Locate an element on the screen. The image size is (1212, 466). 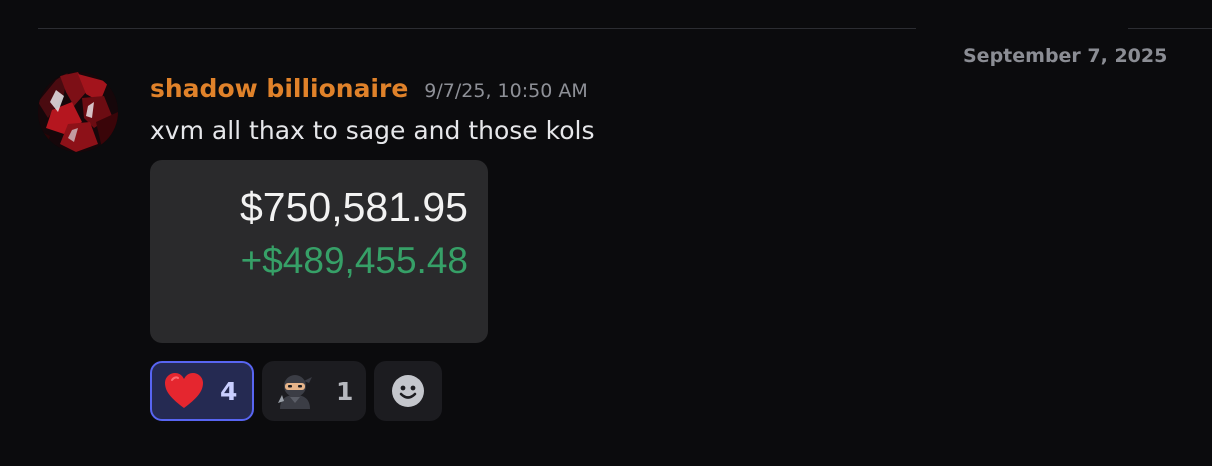
ninja-icon is located at coordinates (295, 392).